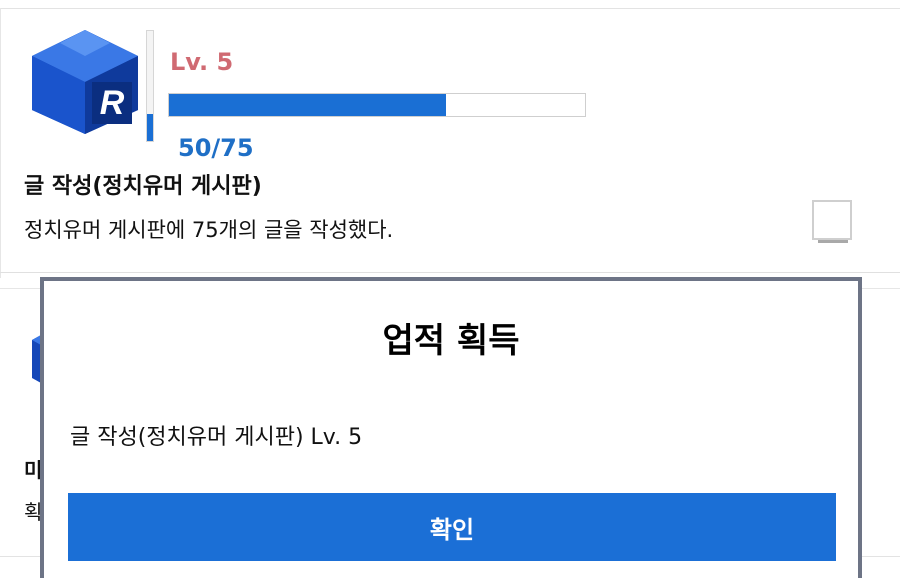  I want to click on svg-text: R, so click(112, 103).